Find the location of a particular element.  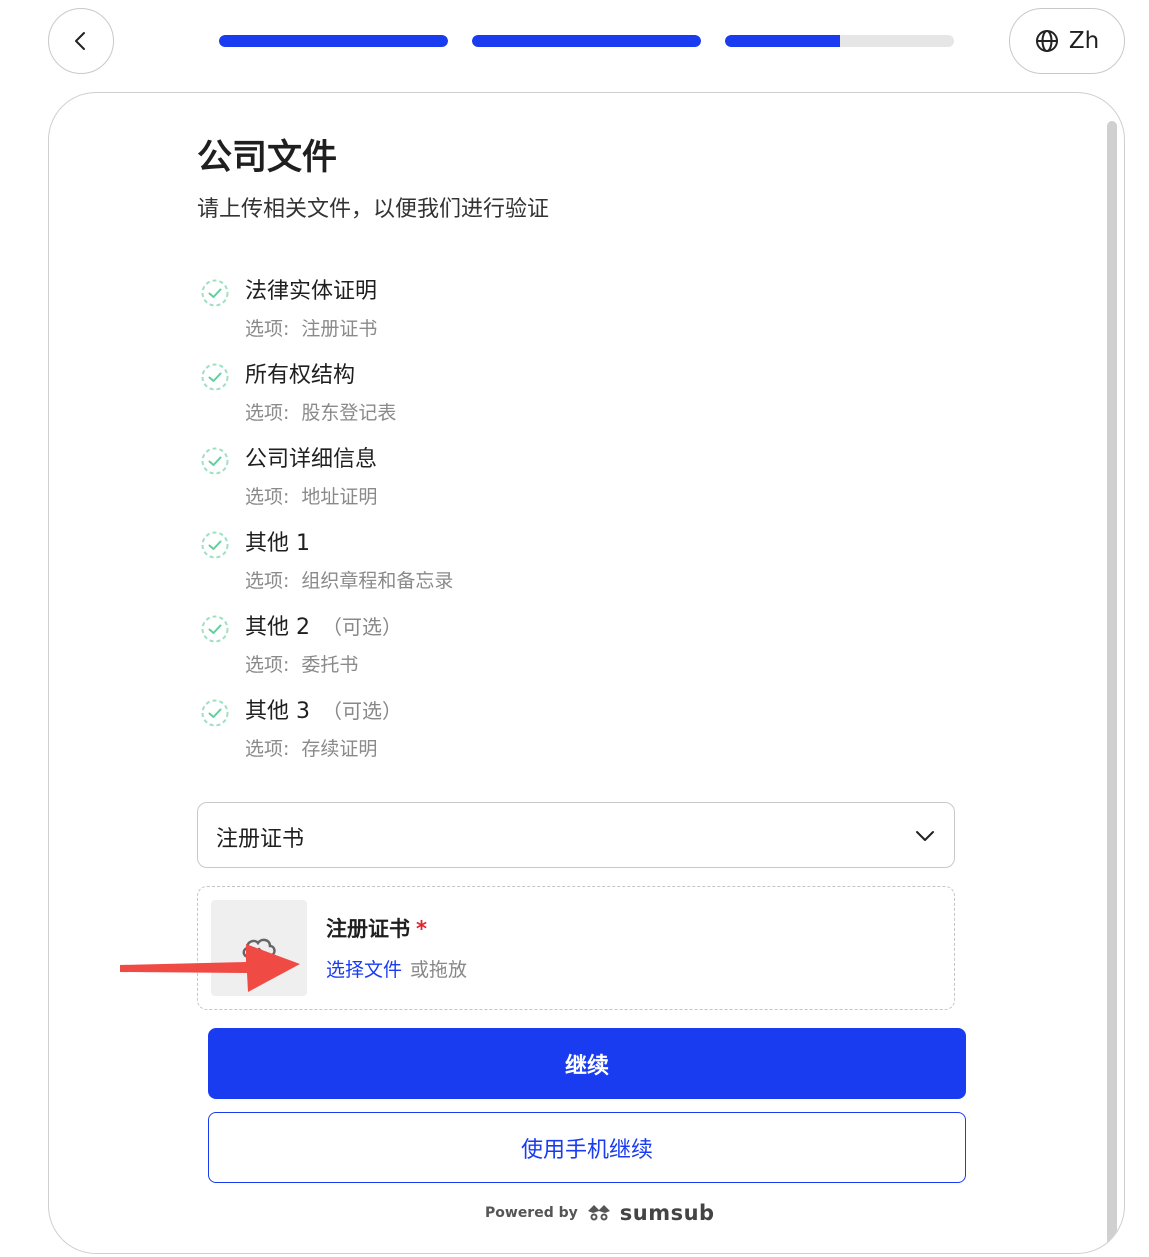

document-item: 法律实体证明 选项: 注册证书 is located at coordinates (577, 315).